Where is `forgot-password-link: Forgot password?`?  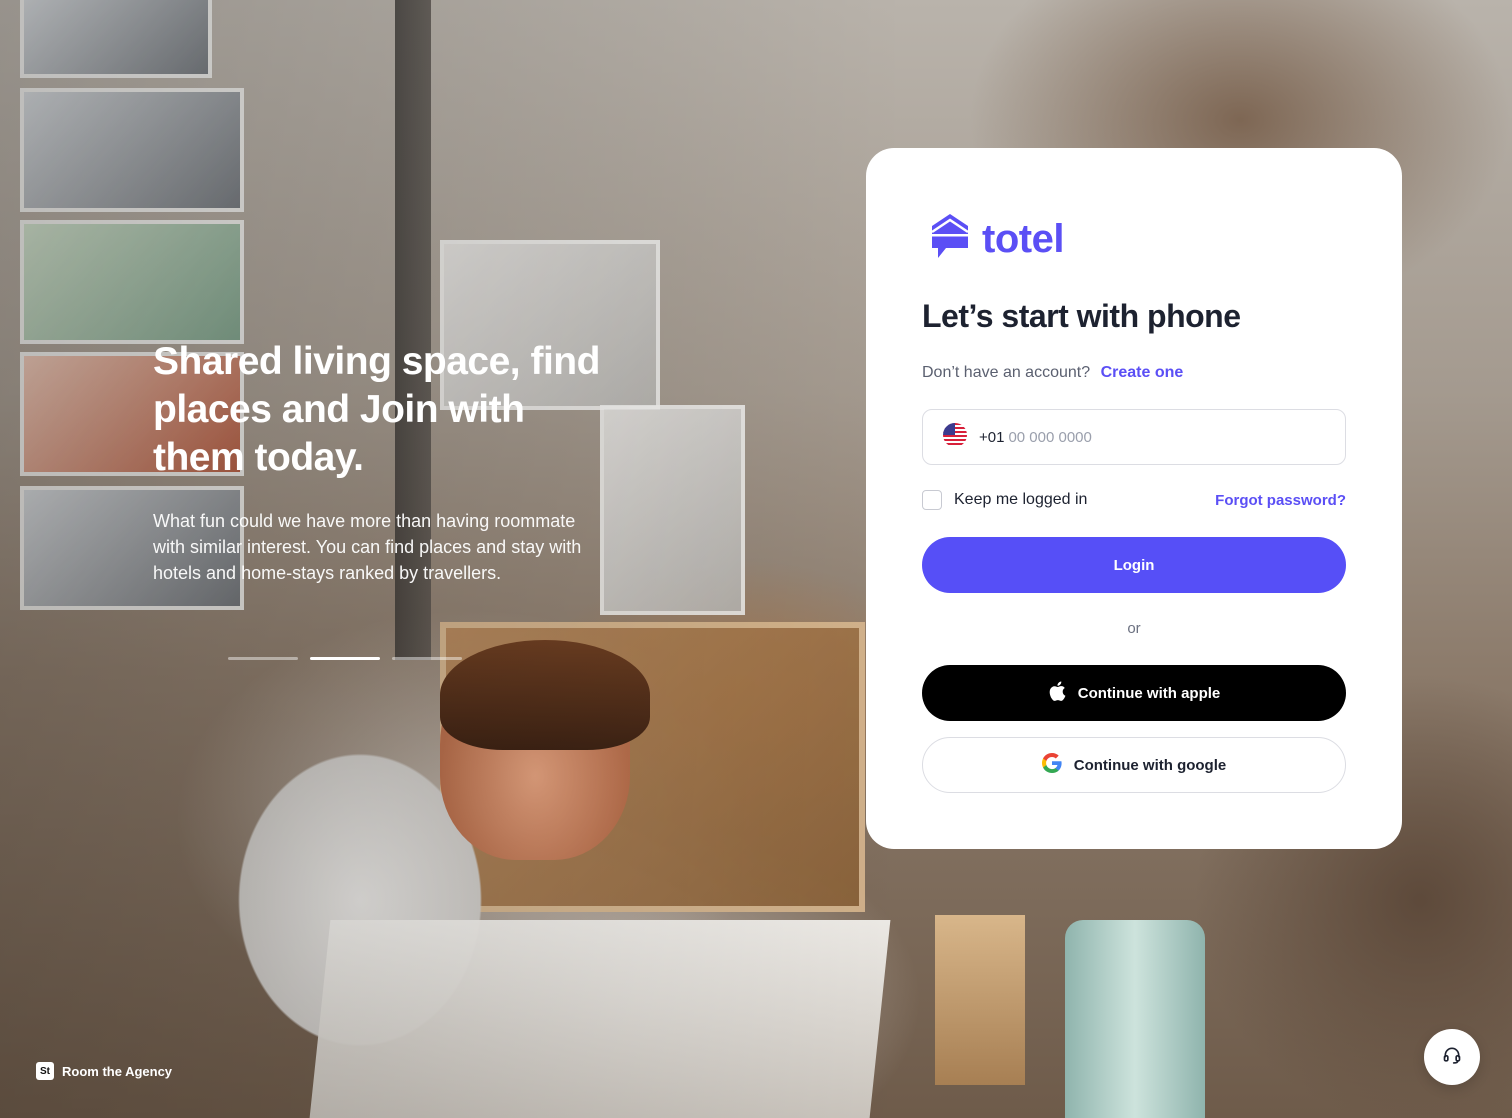
forgot-password-link: Forgot password? is located at coordinates (1280, 500).